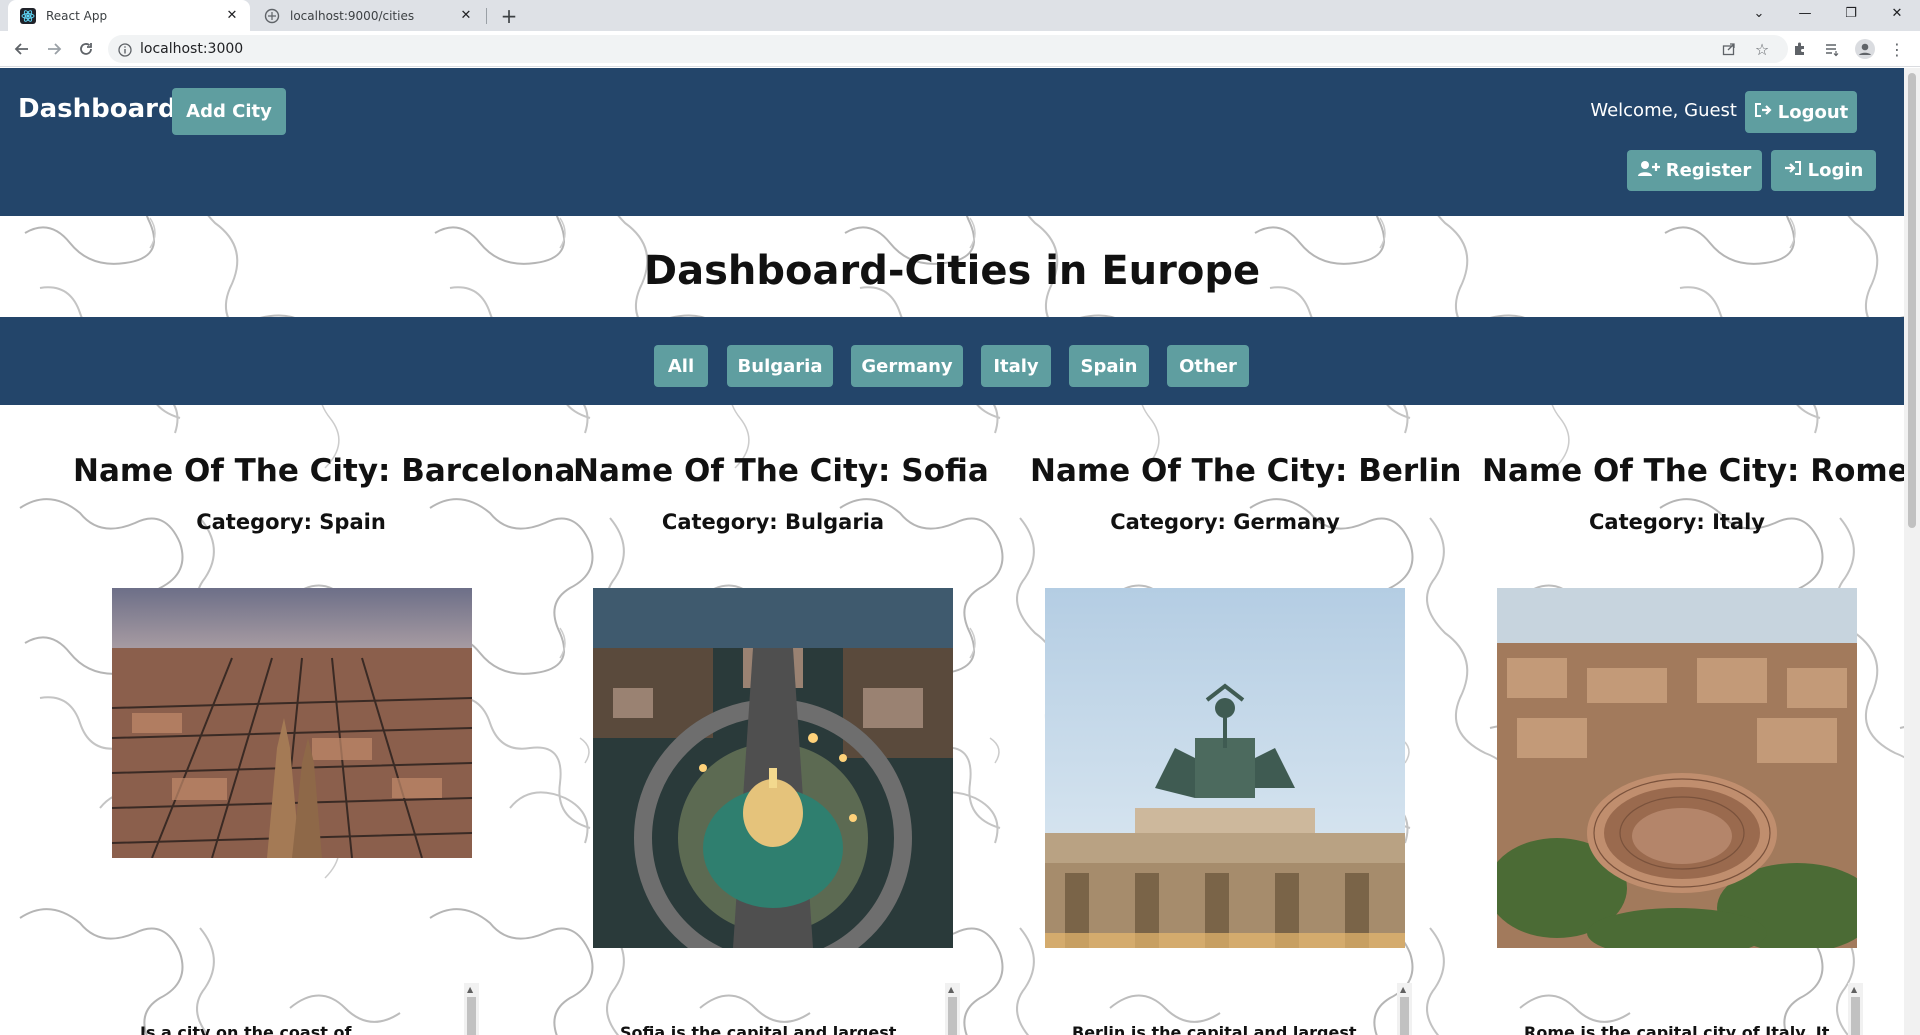 The height and width of the screenshot is (1035, 1920). What do you see at coordinates (1912, 300) in the screenshot?
I see `page-scroll-thumb` at bounding box center [1912, 300].